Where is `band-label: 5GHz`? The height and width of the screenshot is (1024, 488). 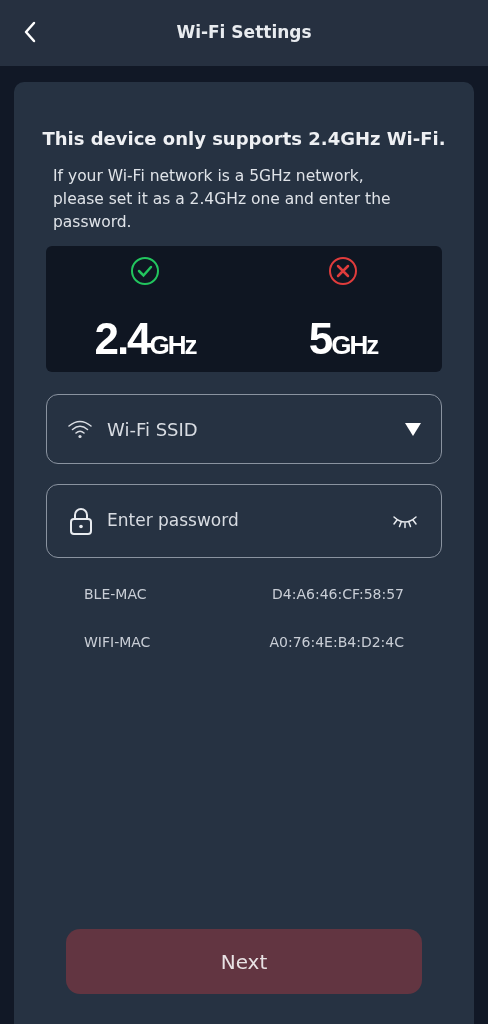
band-label: 5GHz is located at coordinates (343, 339).